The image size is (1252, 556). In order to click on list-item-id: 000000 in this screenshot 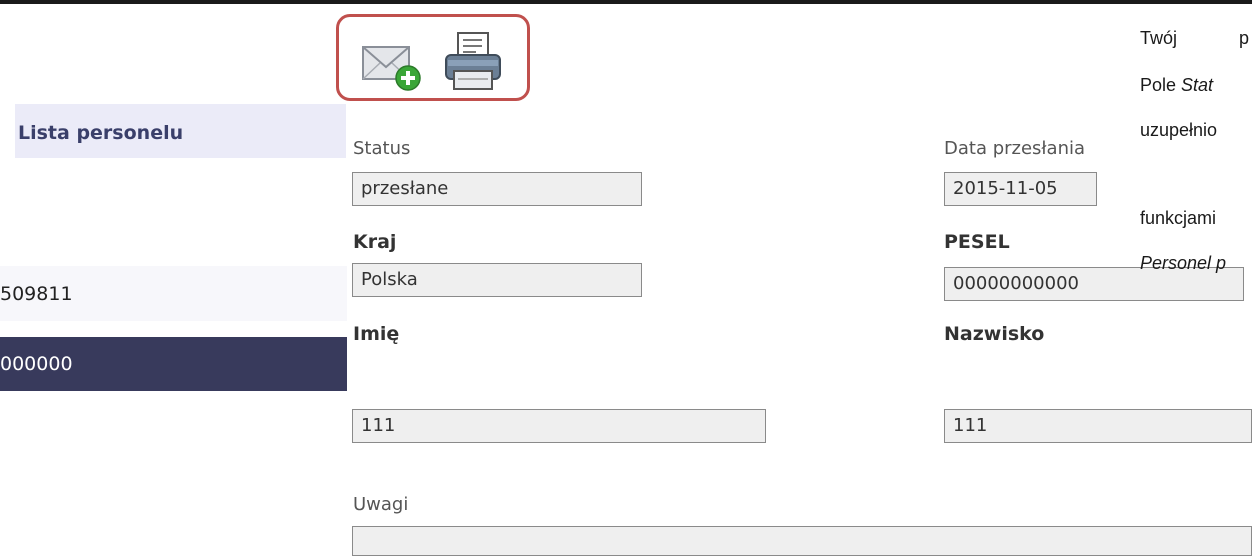, I will do `click(36, 364)`.